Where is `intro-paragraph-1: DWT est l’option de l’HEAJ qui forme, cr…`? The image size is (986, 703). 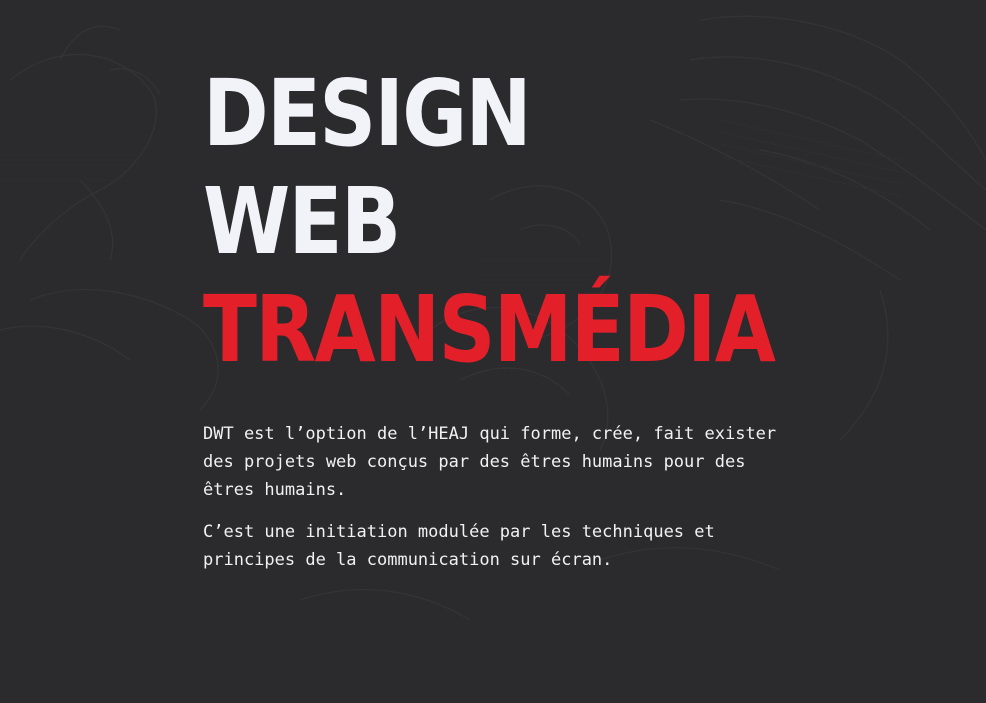
intro-paragraph-1: DWT est l’option de l’HEAJ qui forme, cr… is located at coordinates (490, 462).